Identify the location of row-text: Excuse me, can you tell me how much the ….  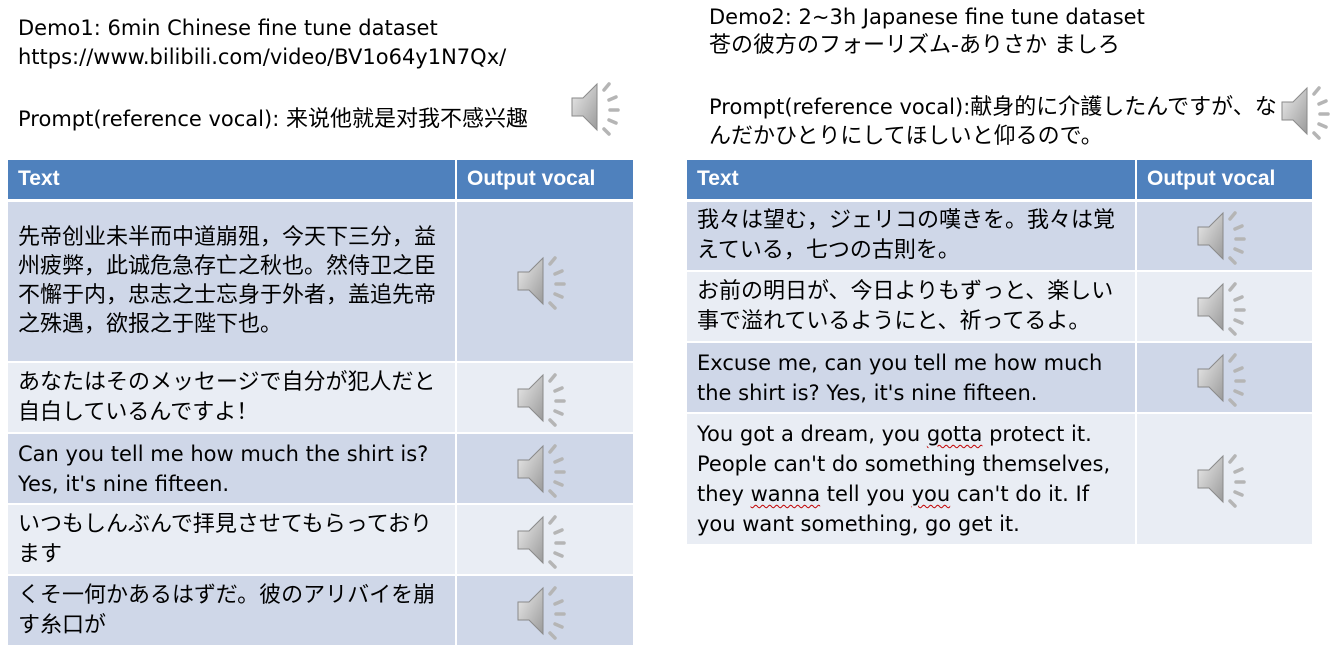
(912, 378).